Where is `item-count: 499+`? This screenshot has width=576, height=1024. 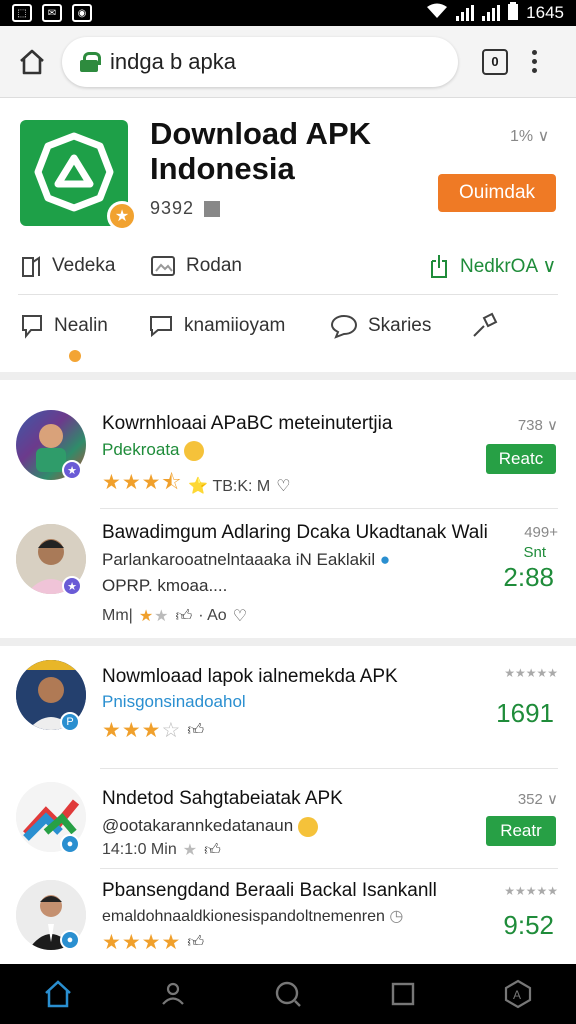
item-count: 499+ is located at coordinates (541, 532).